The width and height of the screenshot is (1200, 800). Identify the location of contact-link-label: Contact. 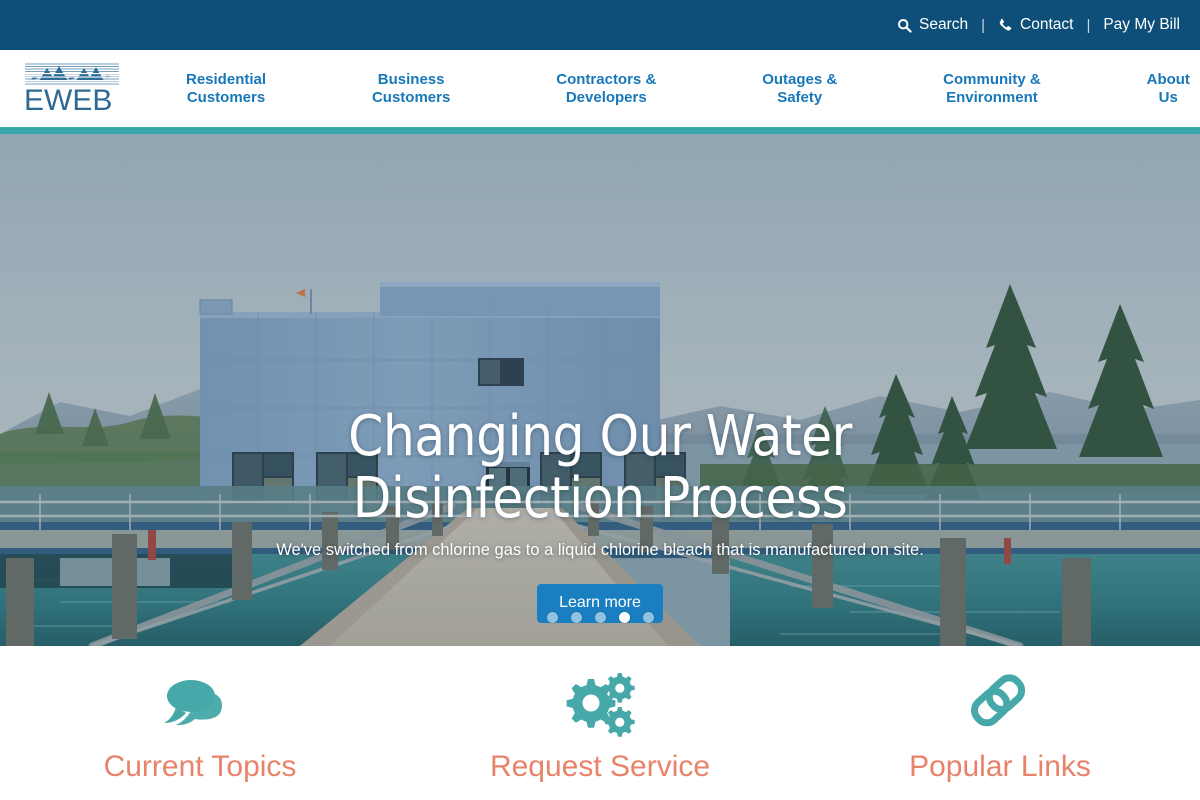
(1047, 25).